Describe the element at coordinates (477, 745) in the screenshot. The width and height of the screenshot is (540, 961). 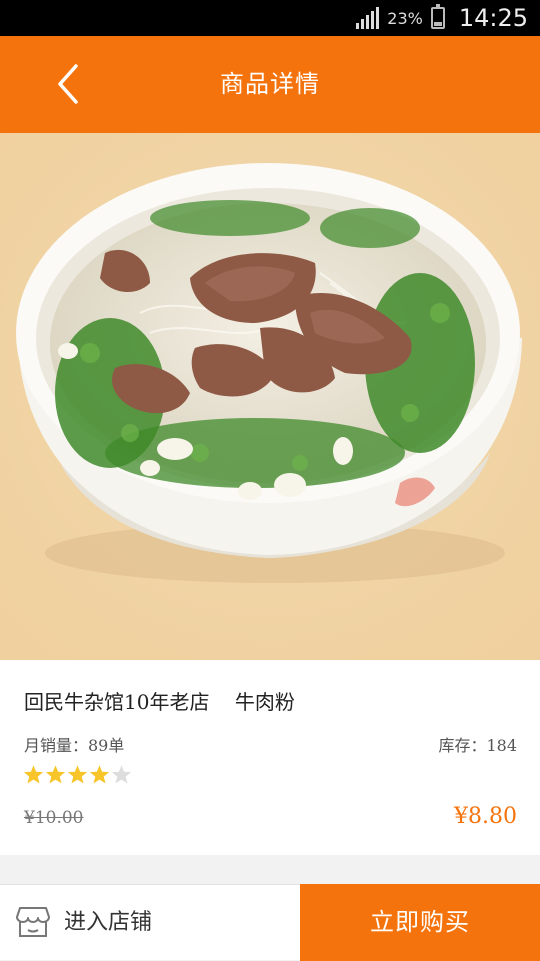
I see `stock-count: 库存：184` at that location.